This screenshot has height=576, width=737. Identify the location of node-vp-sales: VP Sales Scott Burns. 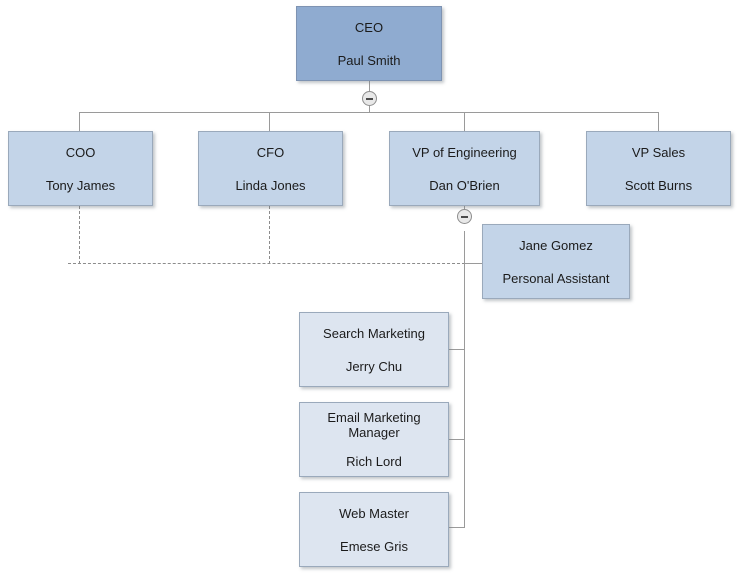
(658, 168).